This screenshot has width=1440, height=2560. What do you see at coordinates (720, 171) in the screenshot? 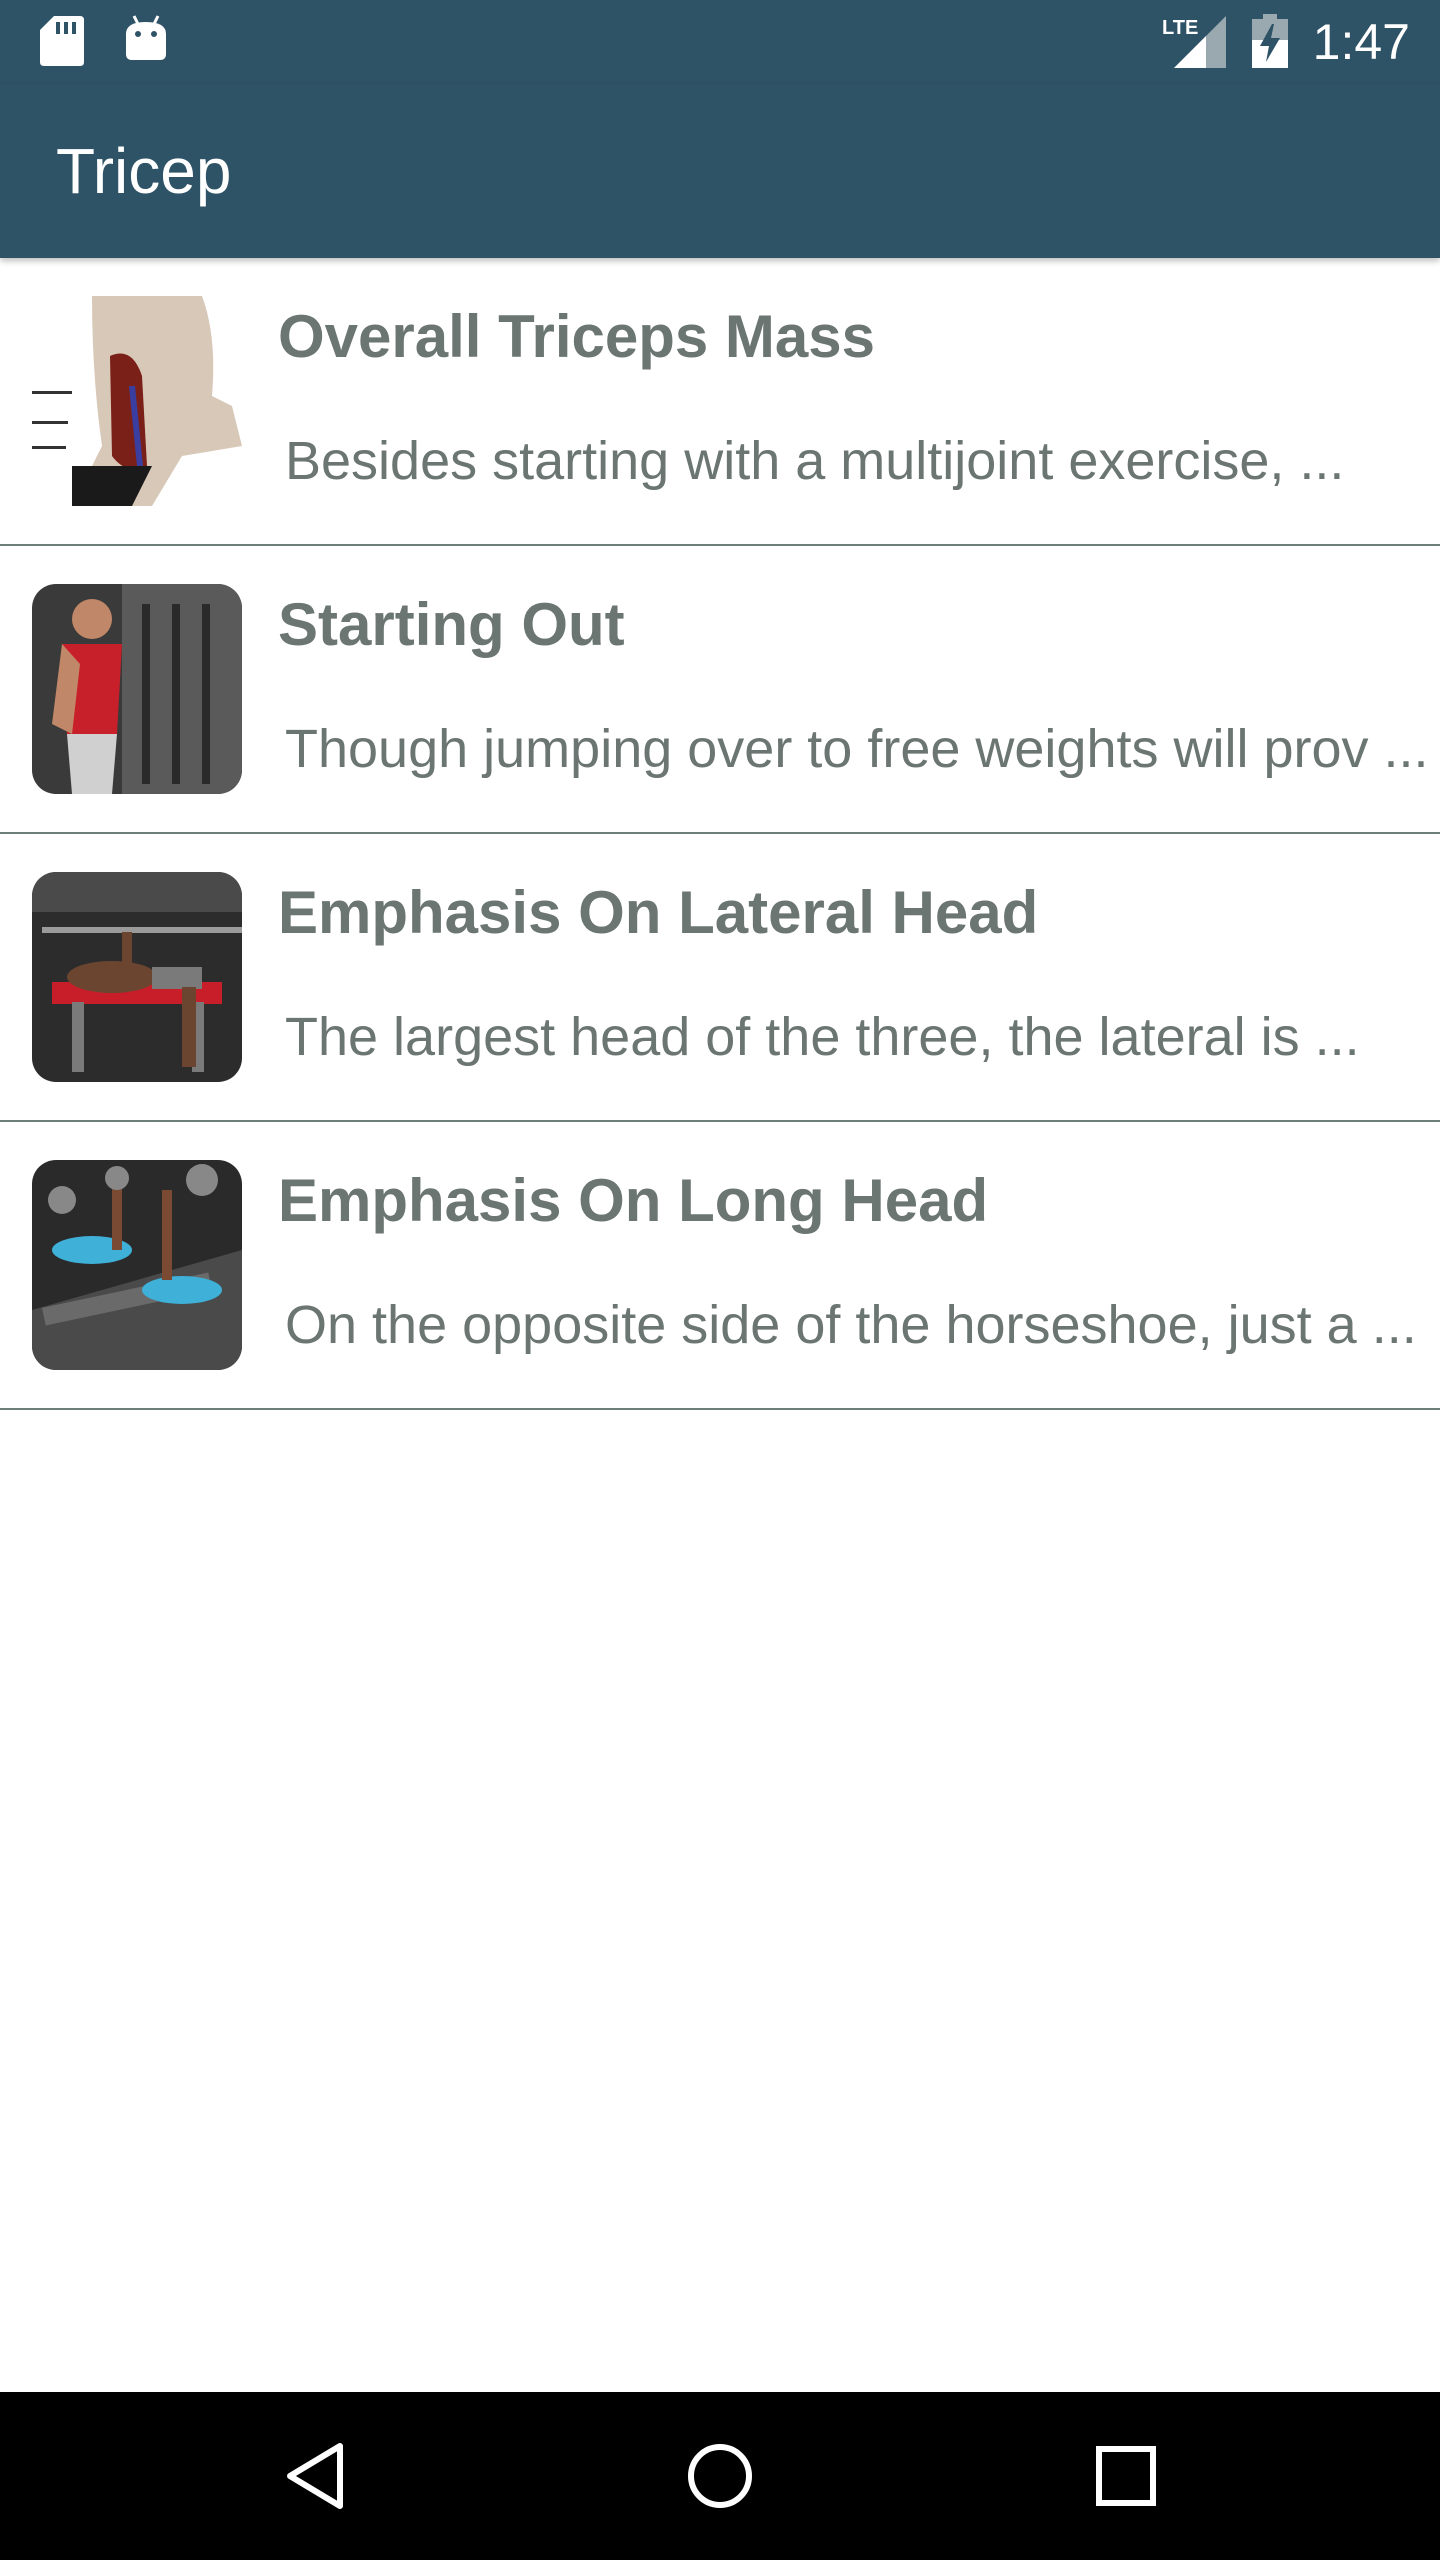
I see `app-bar: Tricep` at bounding box center [720, 171].